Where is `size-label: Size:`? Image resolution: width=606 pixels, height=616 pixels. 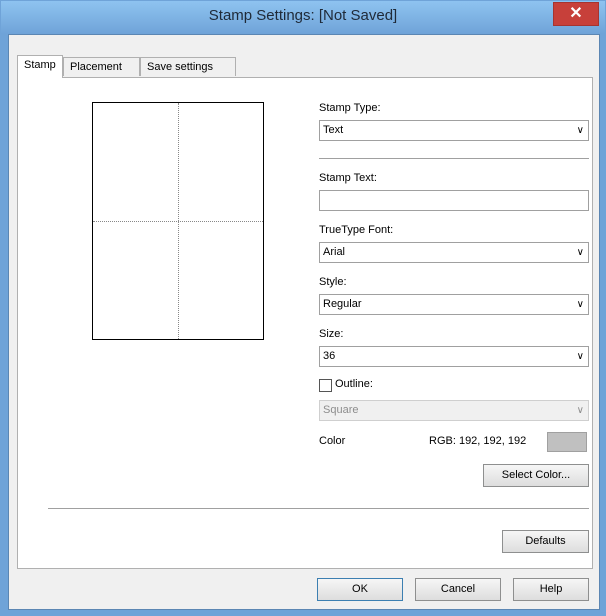 size-label: Size: is located at coordinates (331, 334).